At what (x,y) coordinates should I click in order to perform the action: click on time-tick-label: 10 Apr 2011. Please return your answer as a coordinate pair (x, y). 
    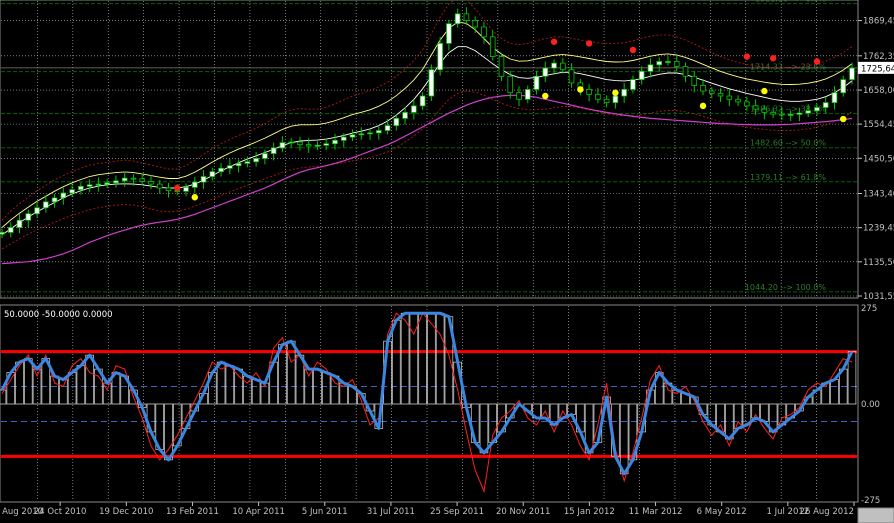
    Looking at the image, I should click on (258, 512).